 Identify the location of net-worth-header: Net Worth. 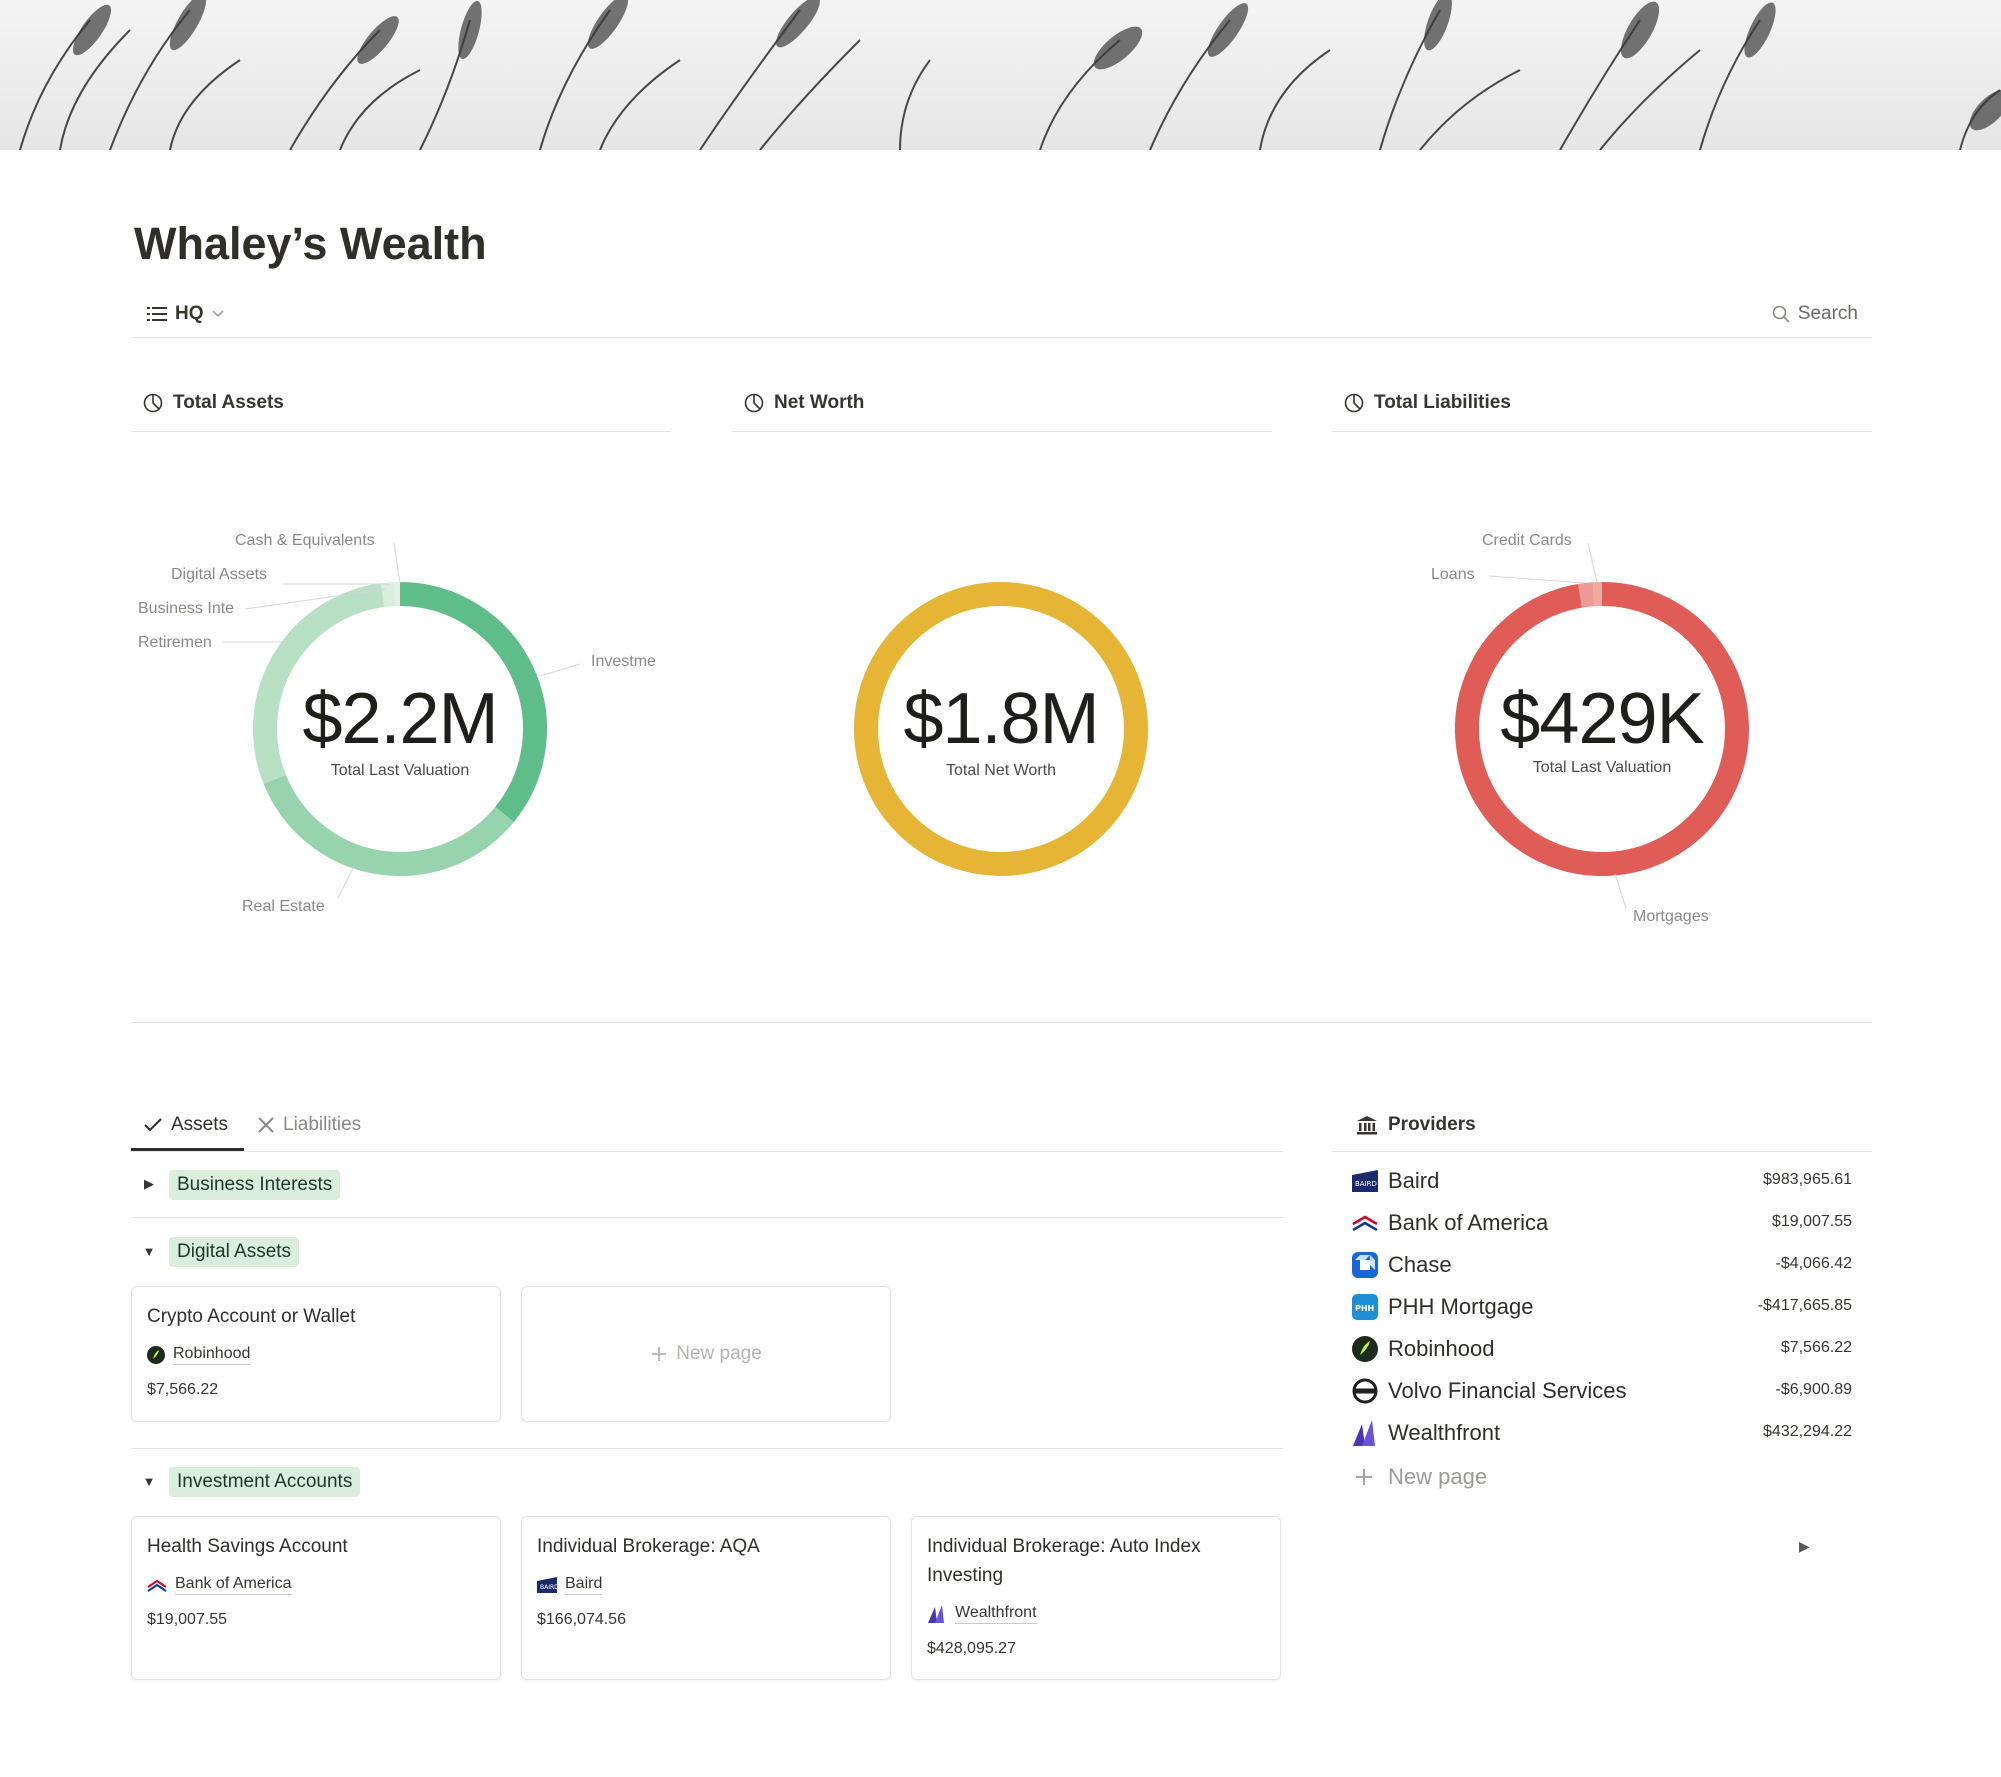
(804, 403).